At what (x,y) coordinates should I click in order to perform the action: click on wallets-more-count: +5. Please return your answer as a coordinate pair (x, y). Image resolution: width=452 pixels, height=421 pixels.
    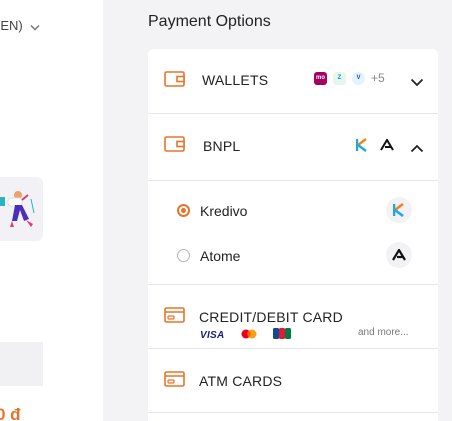
    Looking at the image, I should click on (378, 78).